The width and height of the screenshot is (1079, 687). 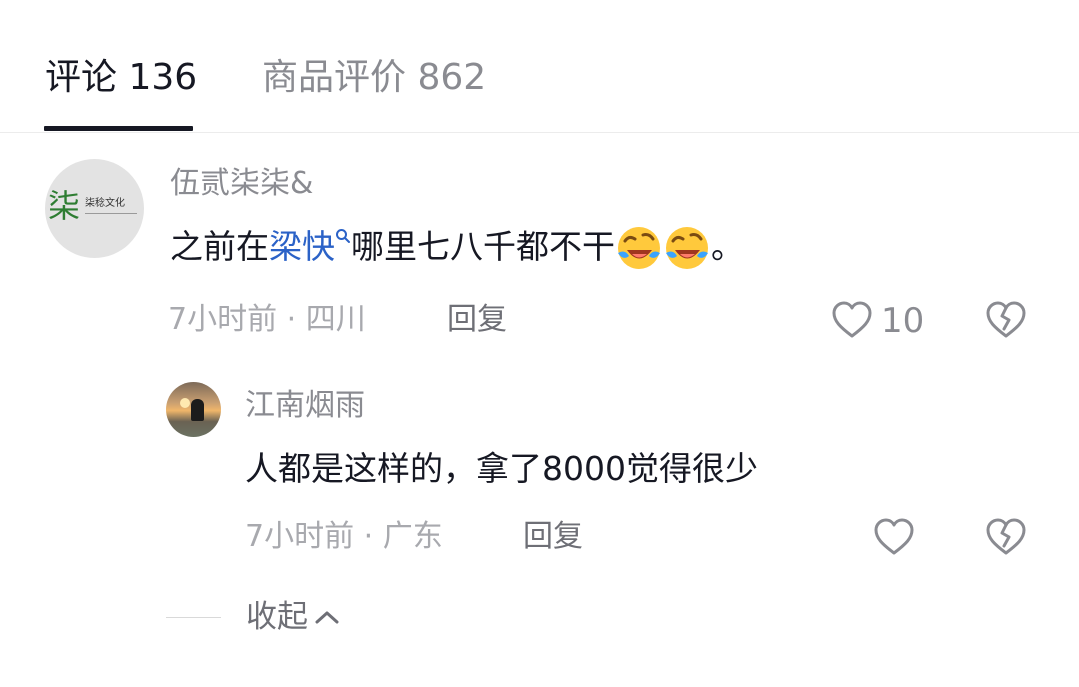 What do you see at coordinates (185, 403) in the screenshot?
I see `avatar-sun` at bounding box center [185, 403].